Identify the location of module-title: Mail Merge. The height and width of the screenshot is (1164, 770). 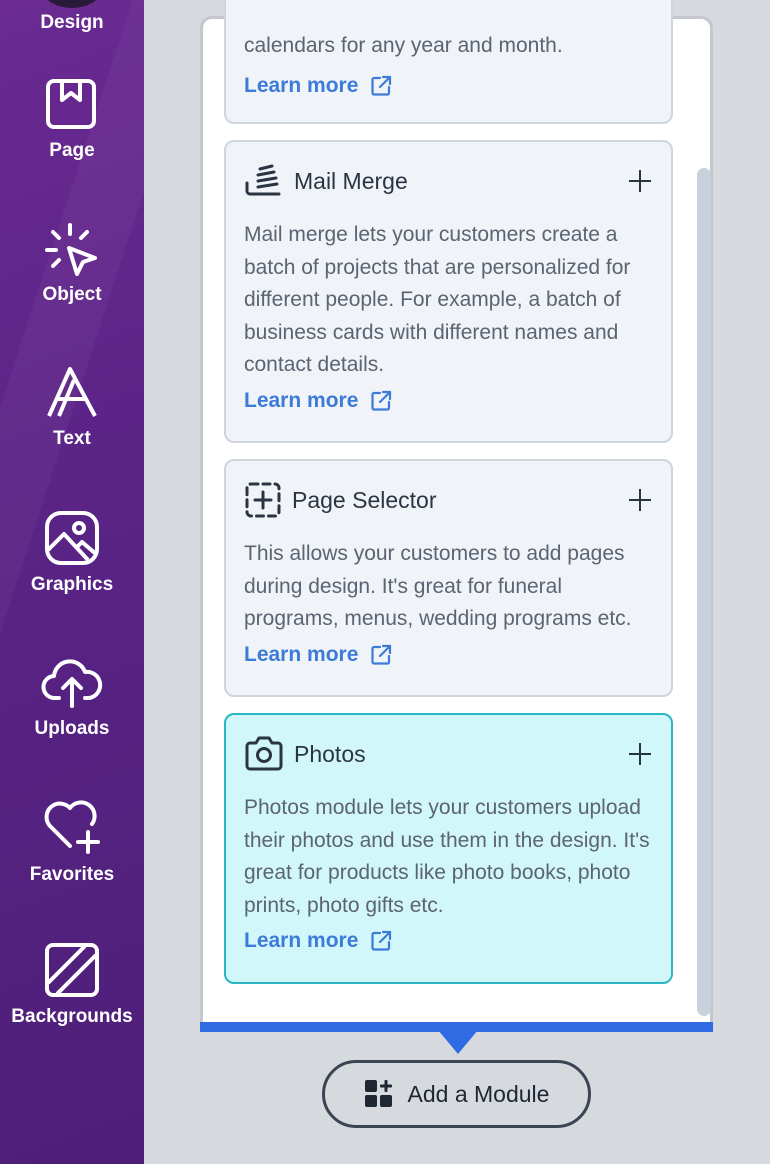
(351, 180).